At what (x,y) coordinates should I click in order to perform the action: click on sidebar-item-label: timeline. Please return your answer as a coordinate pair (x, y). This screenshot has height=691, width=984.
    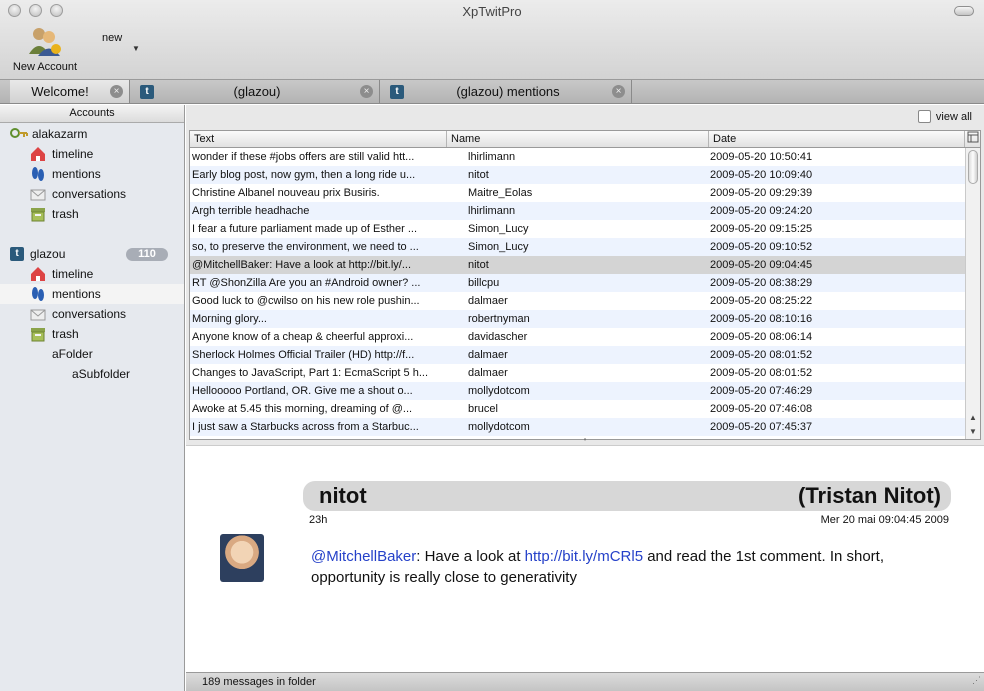
    Looking at the image, I should click on (73, 274).